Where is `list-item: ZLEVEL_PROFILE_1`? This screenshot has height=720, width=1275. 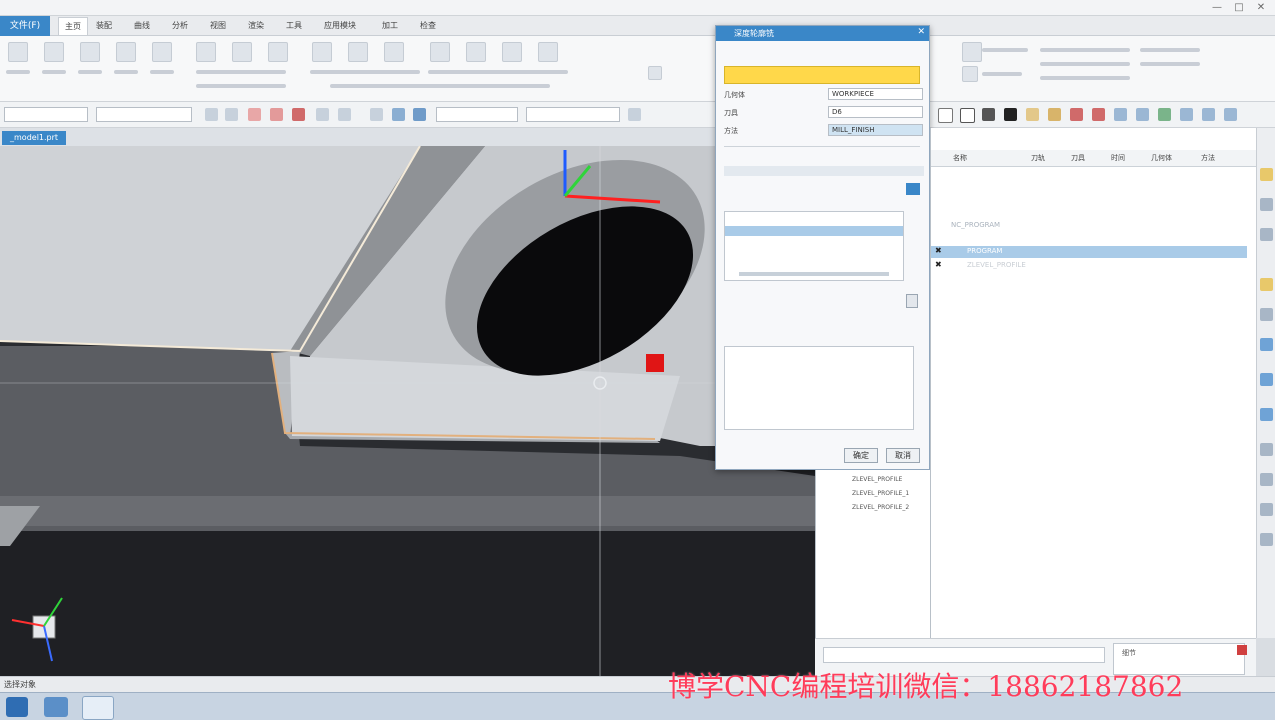 list-item: ZLEVEL_PROFILE_1 is located at coordinates (880, 493).